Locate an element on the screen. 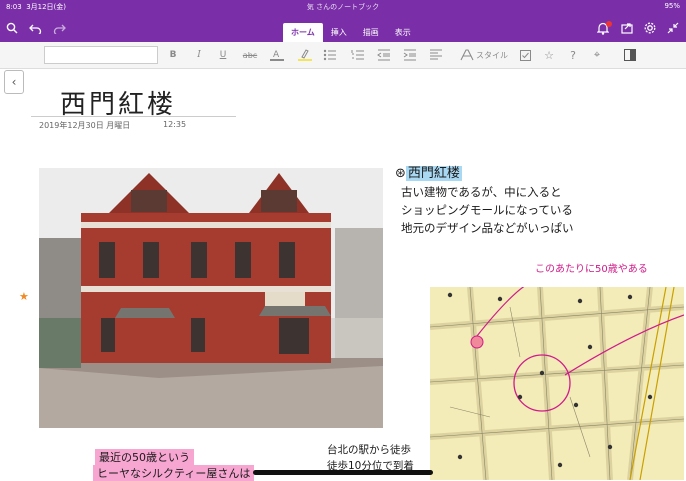 This screenshot has height=481, width=686. ribbon: B I U abc A スタイル ☆ ? ⌖ is located at coordinates (343, 55).